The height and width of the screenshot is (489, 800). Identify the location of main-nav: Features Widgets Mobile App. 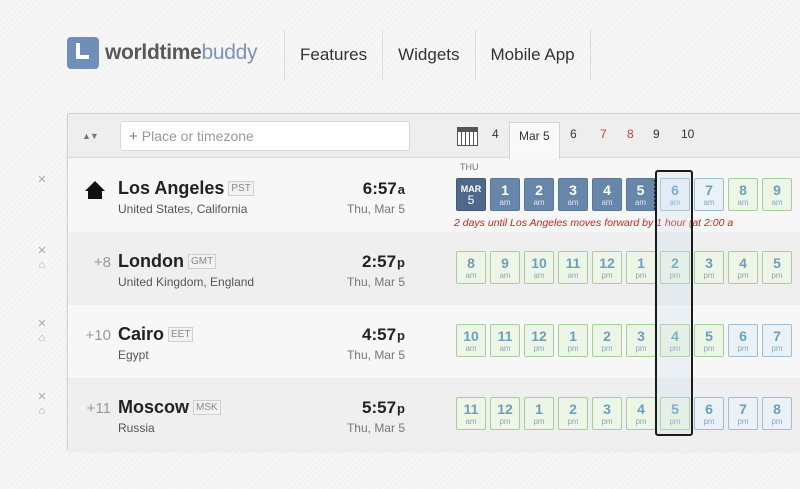
(437, 55).